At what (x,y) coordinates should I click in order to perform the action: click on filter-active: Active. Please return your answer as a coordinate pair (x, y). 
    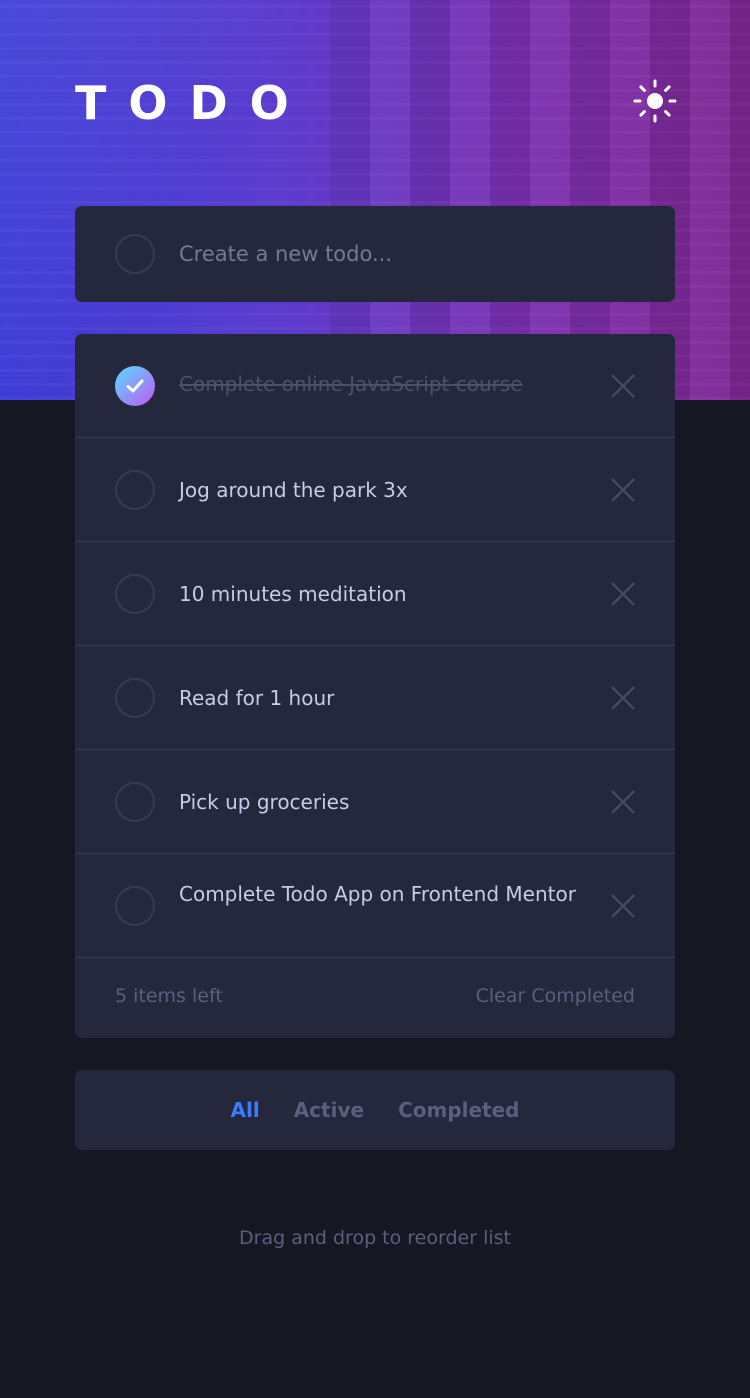
    Looking at the image, I should click on (329, 1110).